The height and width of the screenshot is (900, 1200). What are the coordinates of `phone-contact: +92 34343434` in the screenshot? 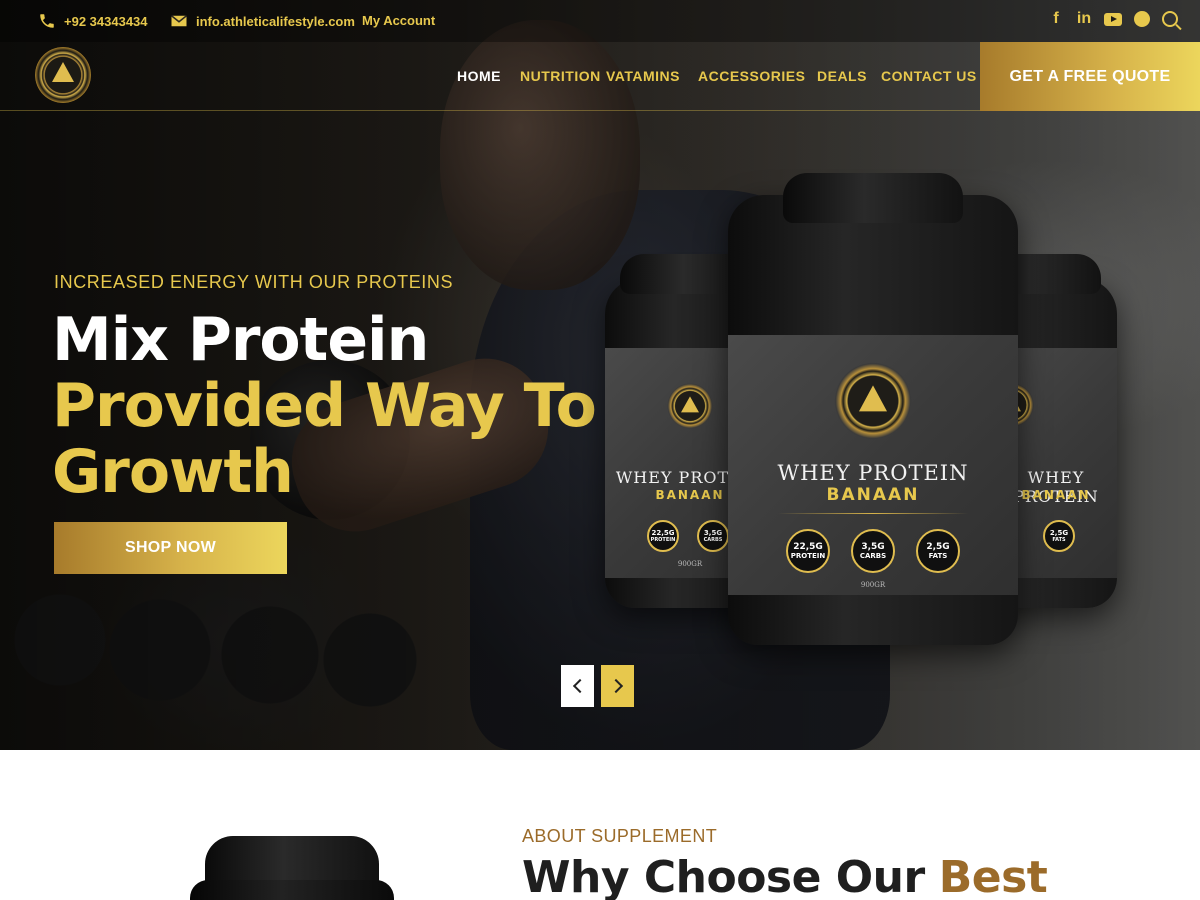 It's located at (93, 21).